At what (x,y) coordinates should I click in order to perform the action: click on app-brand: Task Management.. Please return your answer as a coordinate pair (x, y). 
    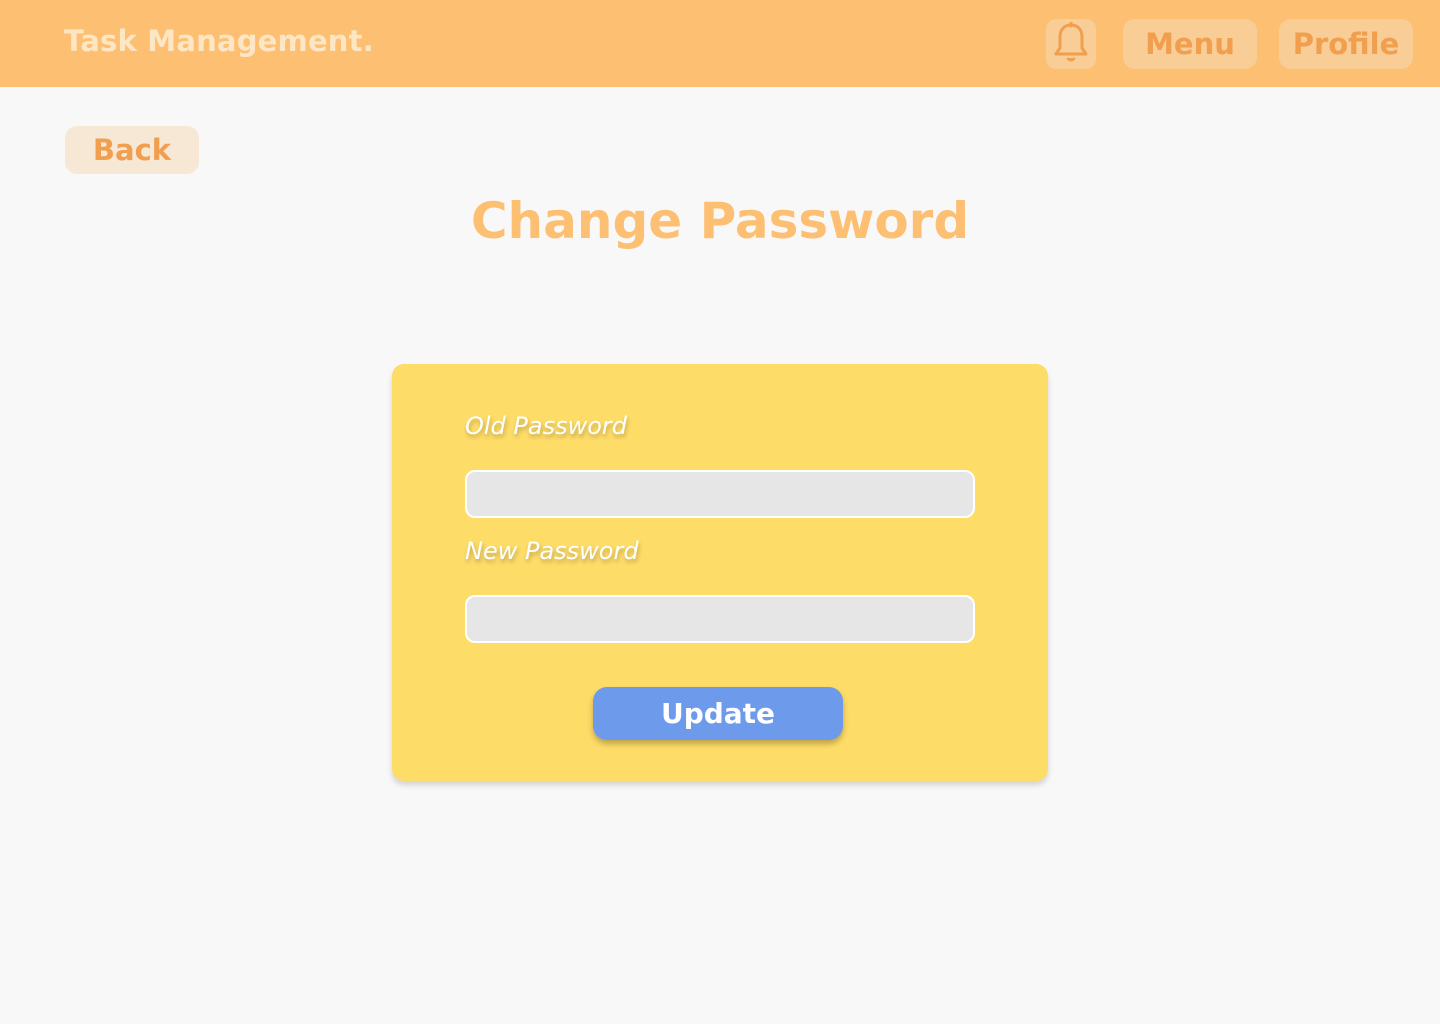
    Looking at the image, I should click on (219, 41).